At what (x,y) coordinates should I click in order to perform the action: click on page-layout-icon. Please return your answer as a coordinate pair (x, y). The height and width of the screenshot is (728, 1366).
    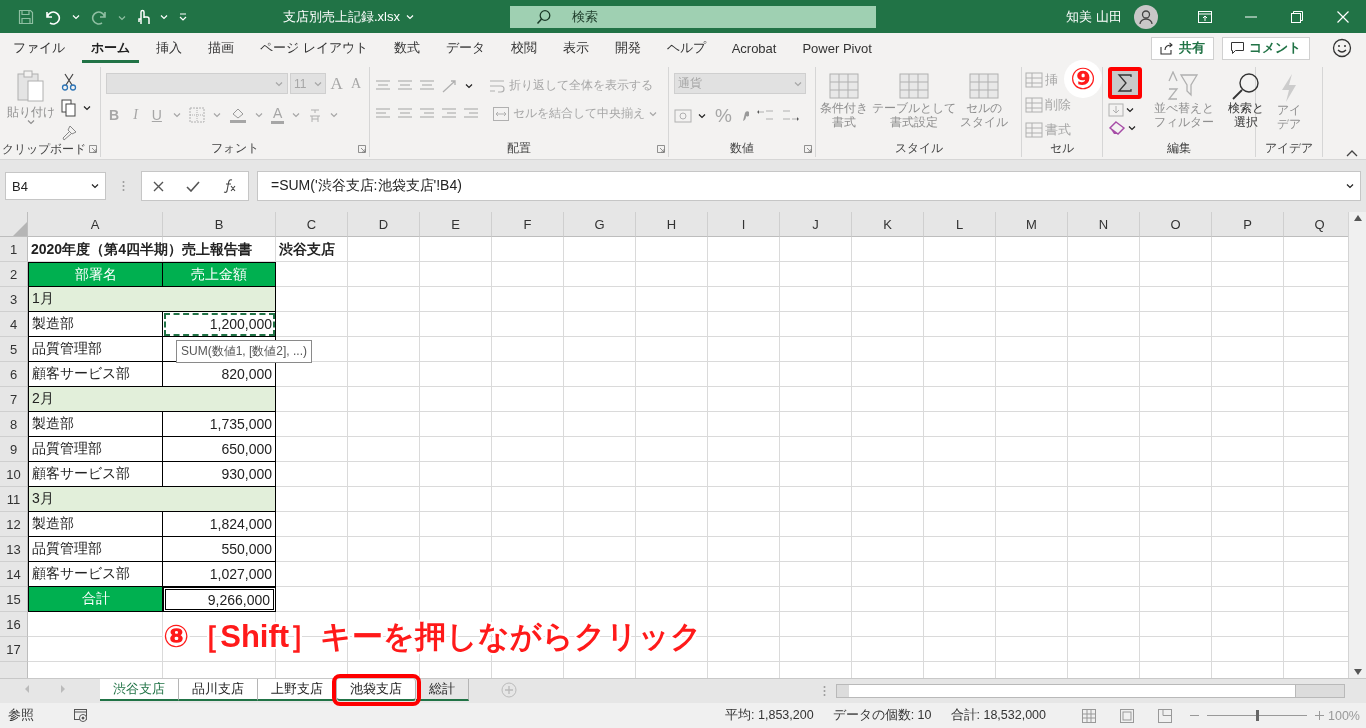
    Looking at the image, I should click on (1127, 715).